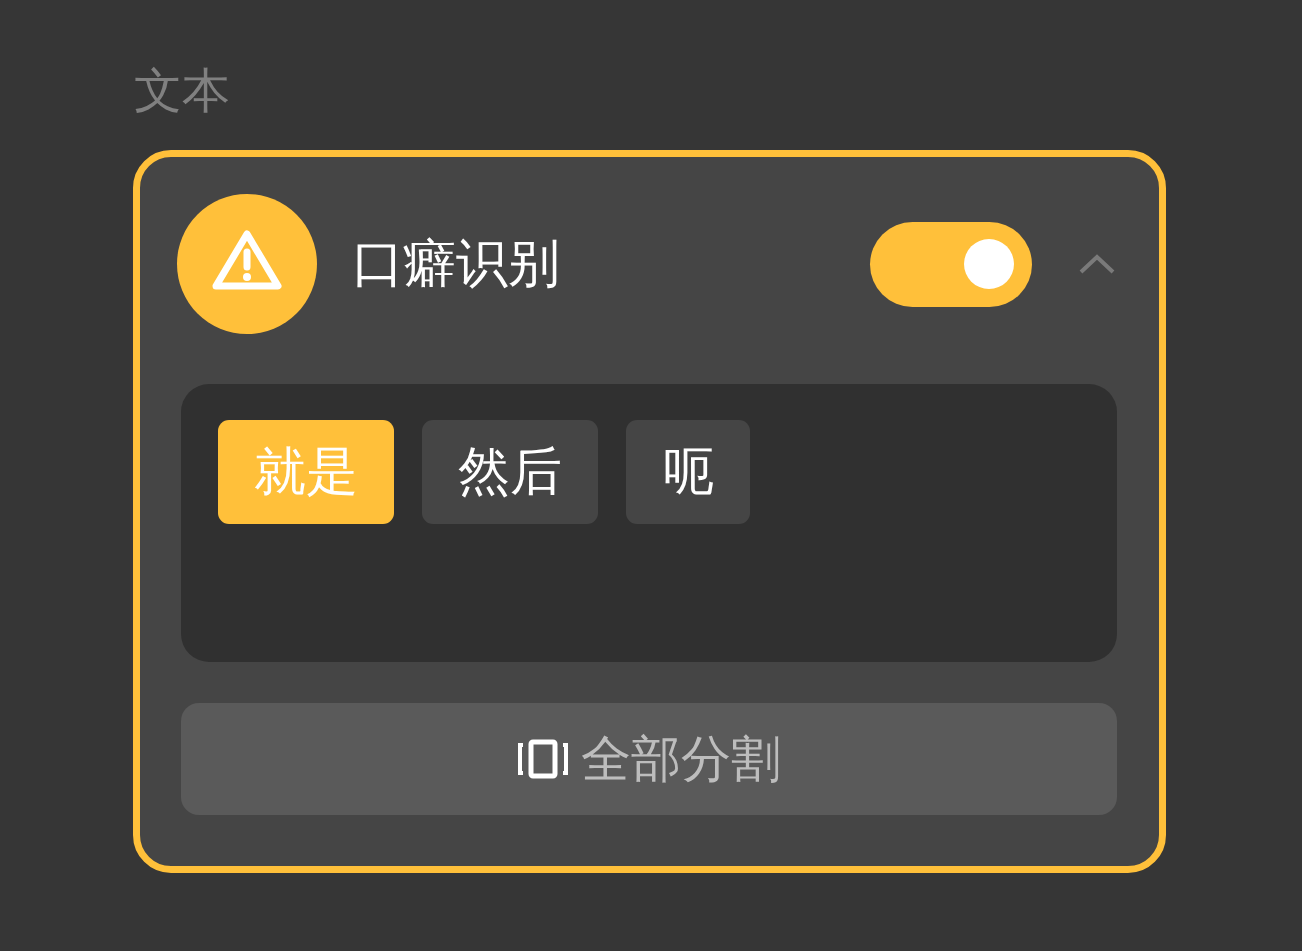  I want to click on warning-icon, so click(247, 264).